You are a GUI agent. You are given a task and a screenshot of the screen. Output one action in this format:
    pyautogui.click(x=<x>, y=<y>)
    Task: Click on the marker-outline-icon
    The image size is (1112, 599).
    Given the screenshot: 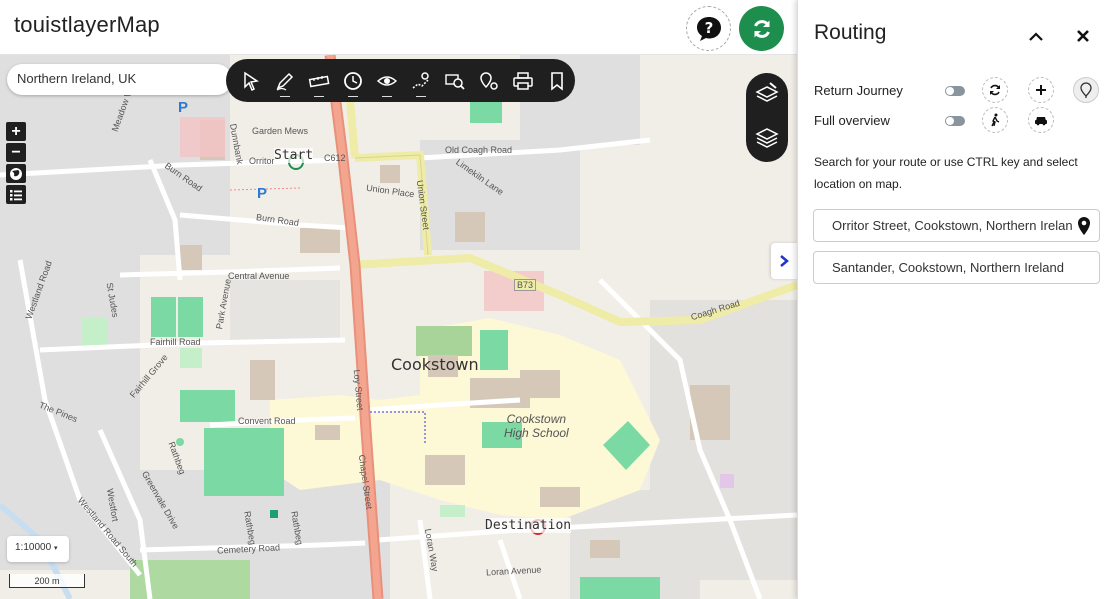 What is the action you would take?
    pyautogui.click(x=1086, y=90)
    